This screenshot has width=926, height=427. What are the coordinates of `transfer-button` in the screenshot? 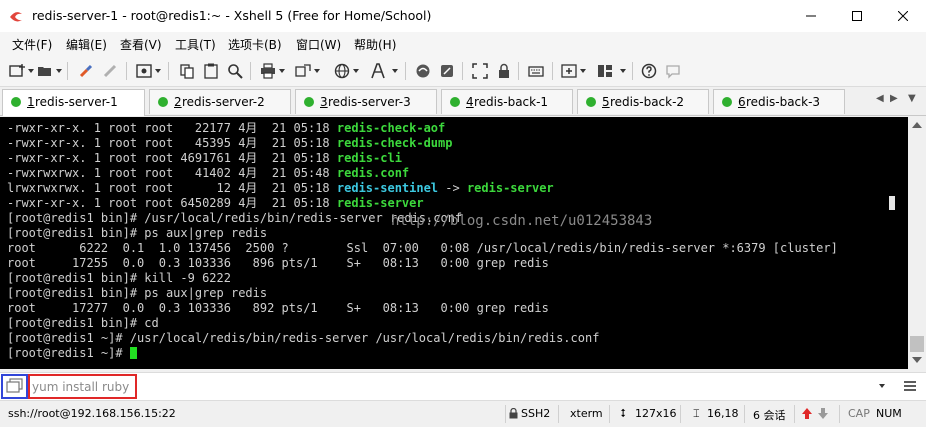 It's located at (303, 71).